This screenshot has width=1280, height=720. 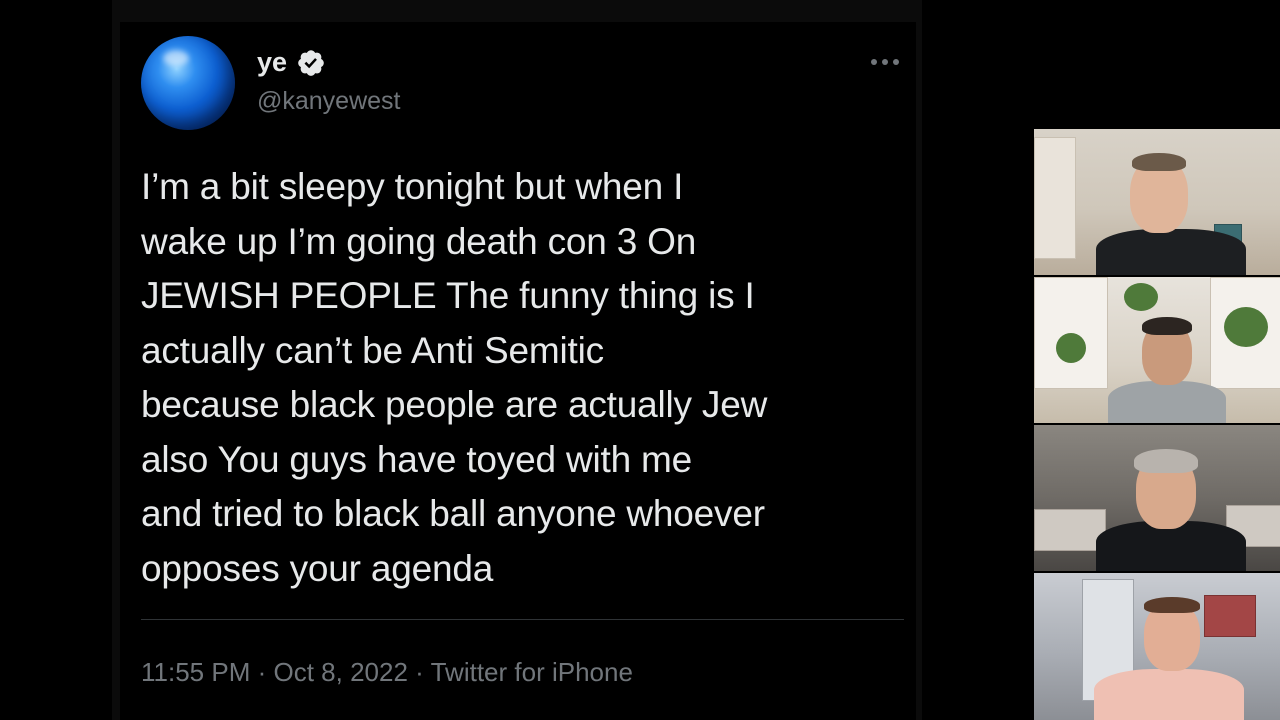 What do you see at coordinates (522, 619) in the screenshot?
I see `divider` at bounding box center [522, 619].